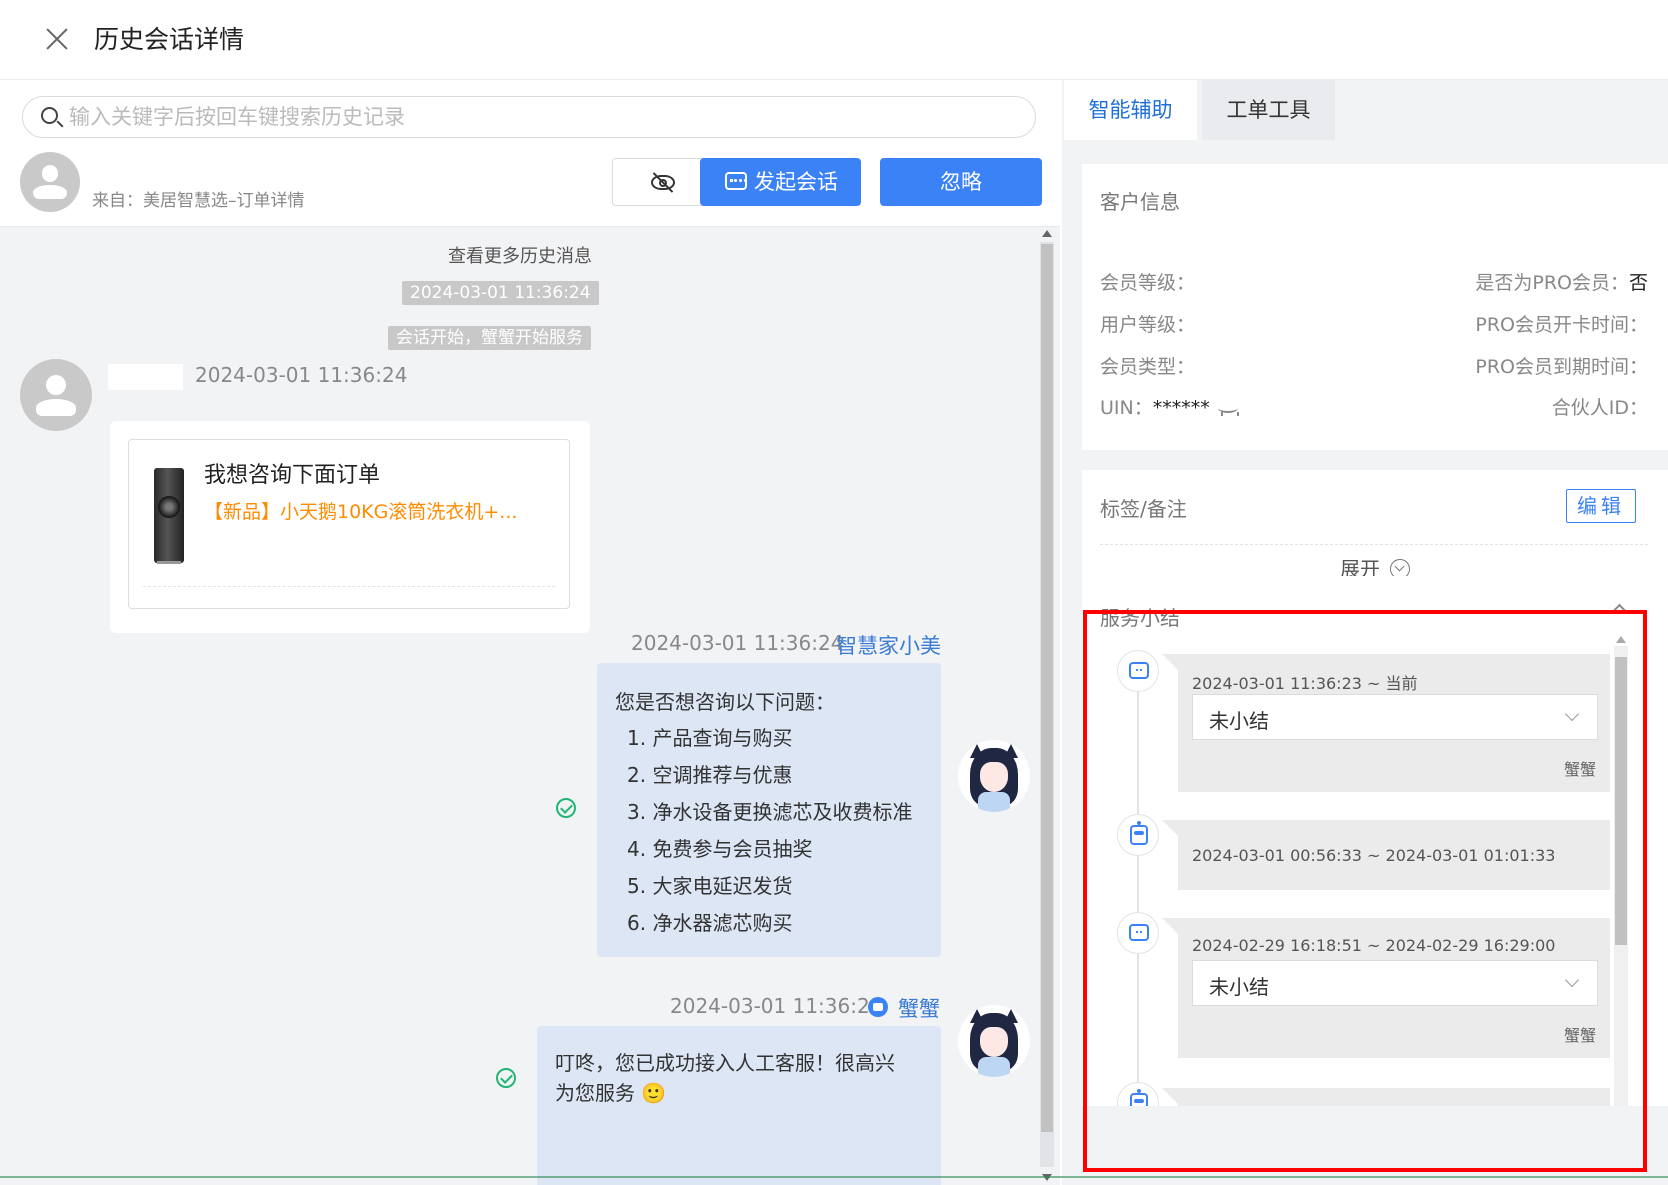 This screenshot has width=1668, height=1185. What do you see at coordinates (725, 1063) in the screenshot?
I see `agent-message-line: 叮咚，您已成功接入人工客服！很高兴` at bounding box center [725, 1063].